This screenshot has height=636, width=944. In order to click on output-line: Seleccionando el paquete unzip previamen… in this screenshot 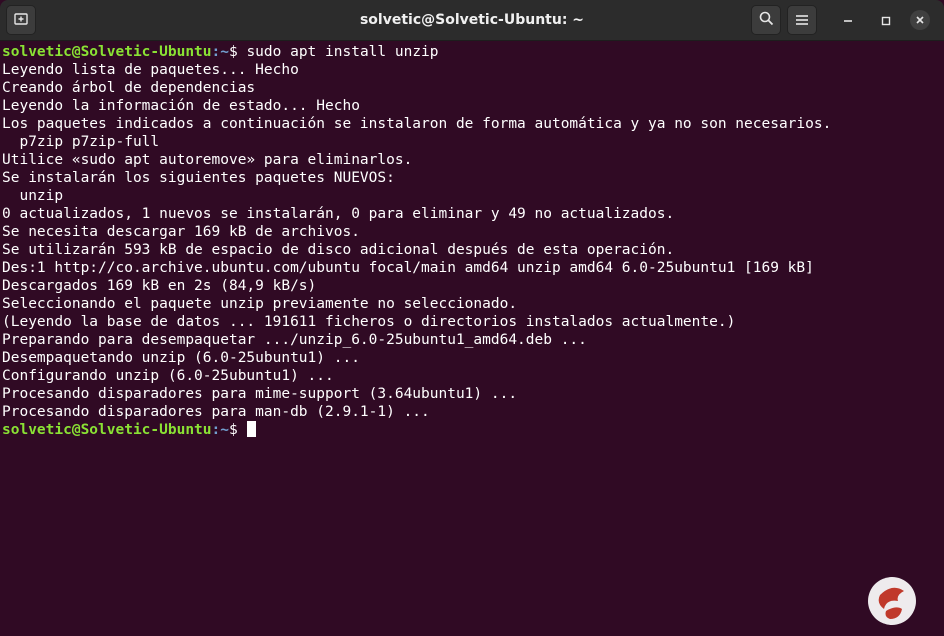, I will do `click(260, 304)`.